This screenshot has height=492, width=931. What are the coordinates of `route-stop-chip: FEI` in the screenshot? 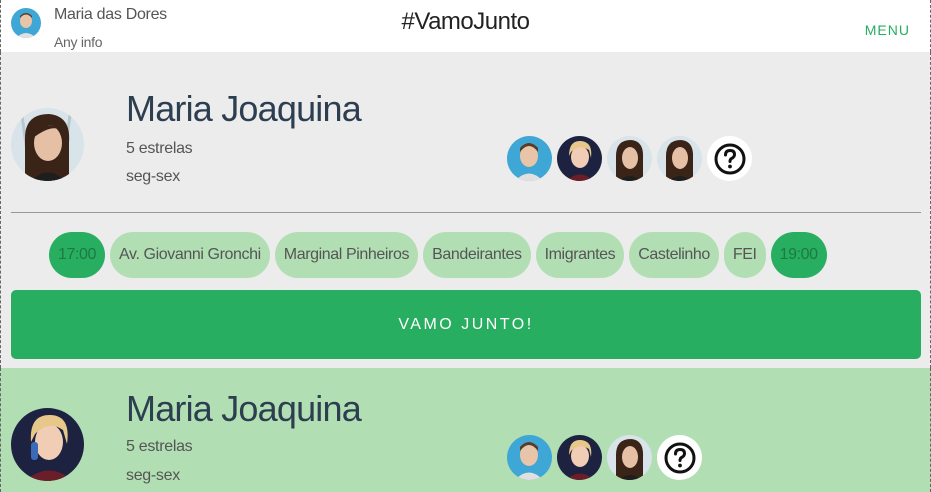 It's located at (744, 255).